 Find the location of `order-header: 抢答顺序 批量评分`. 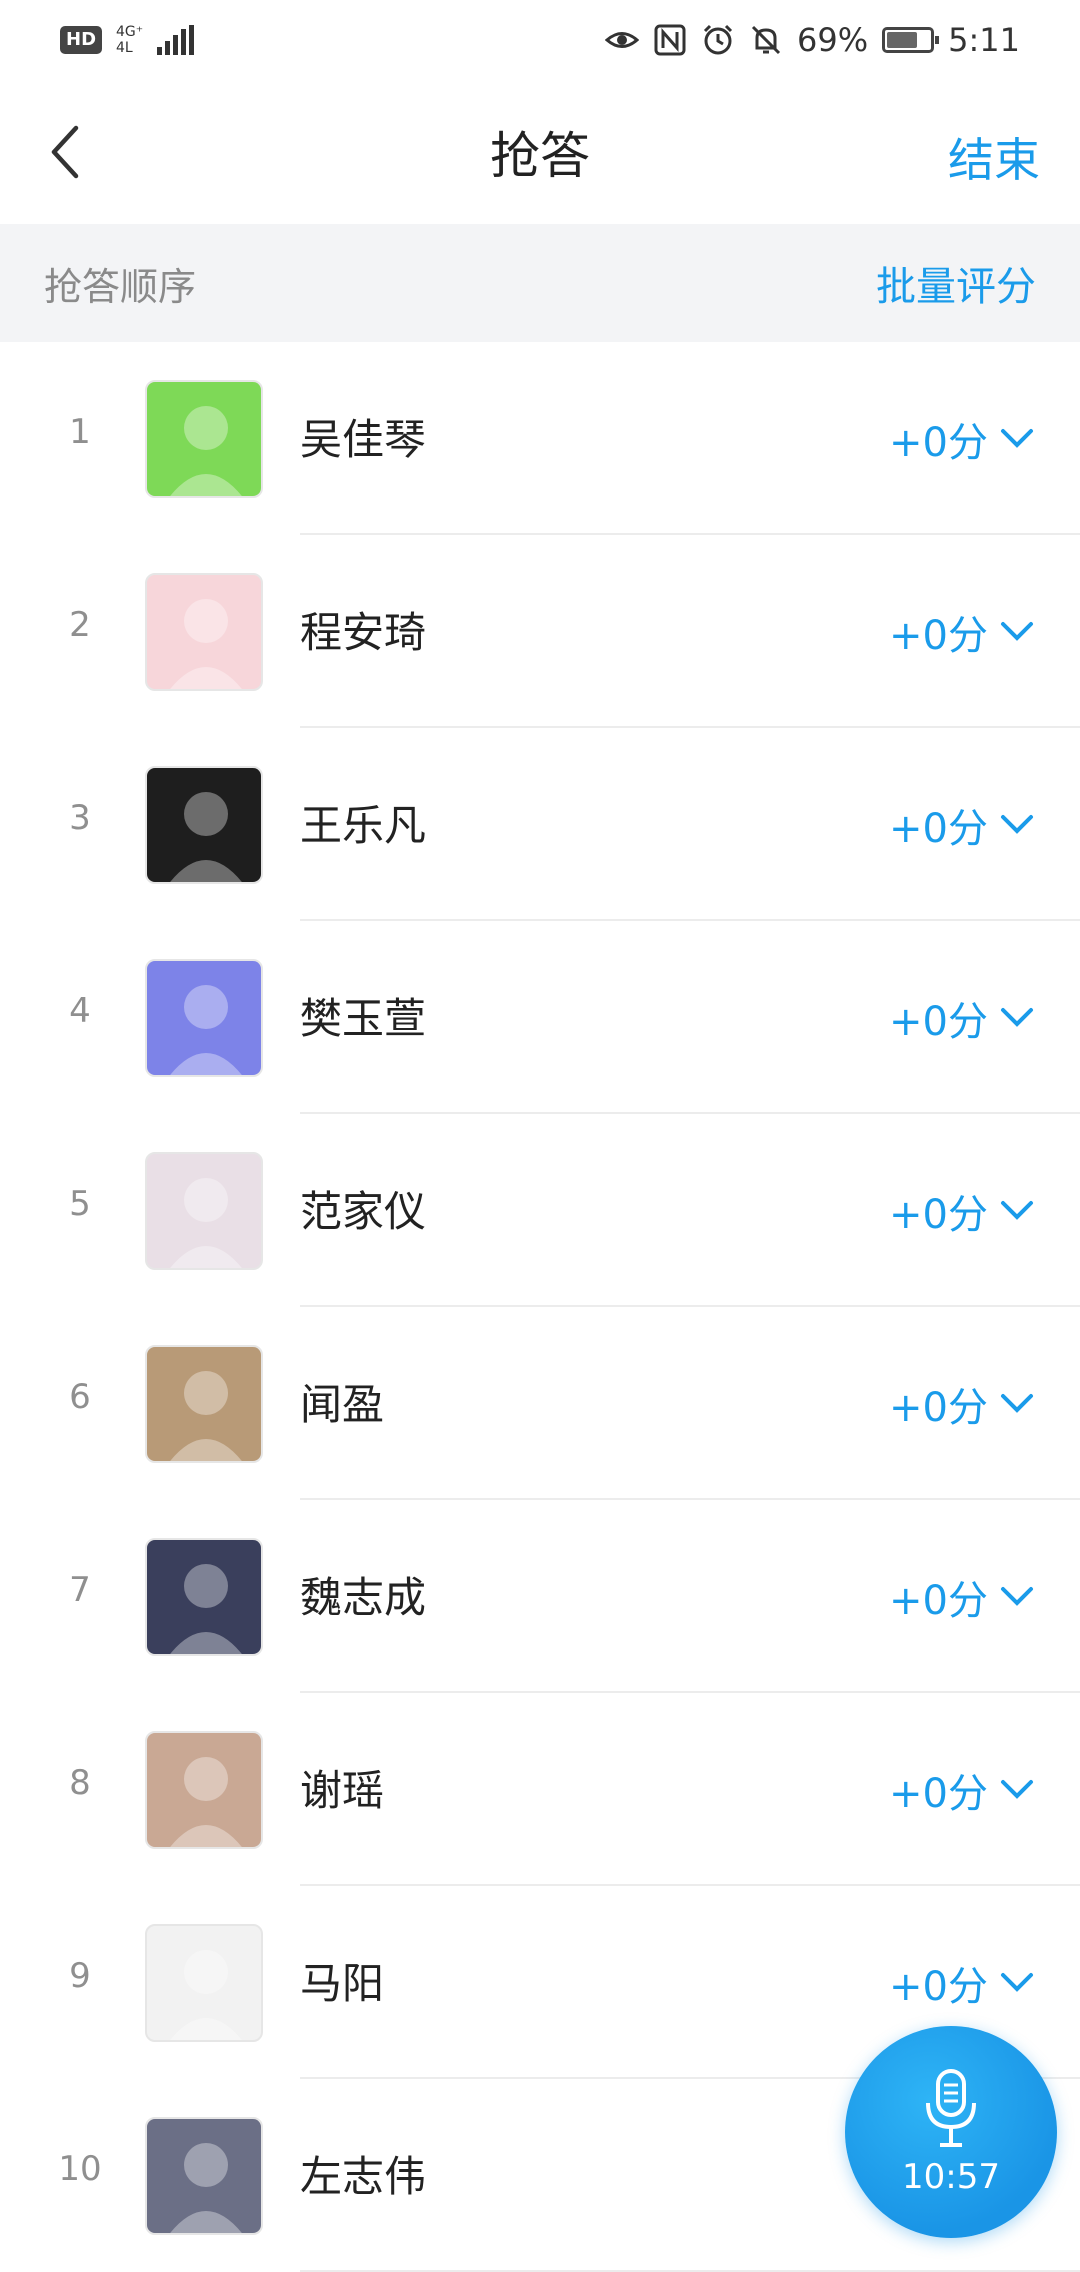

order-header: 抢答顺序 批量评分 is located at coordinates (540, 283).